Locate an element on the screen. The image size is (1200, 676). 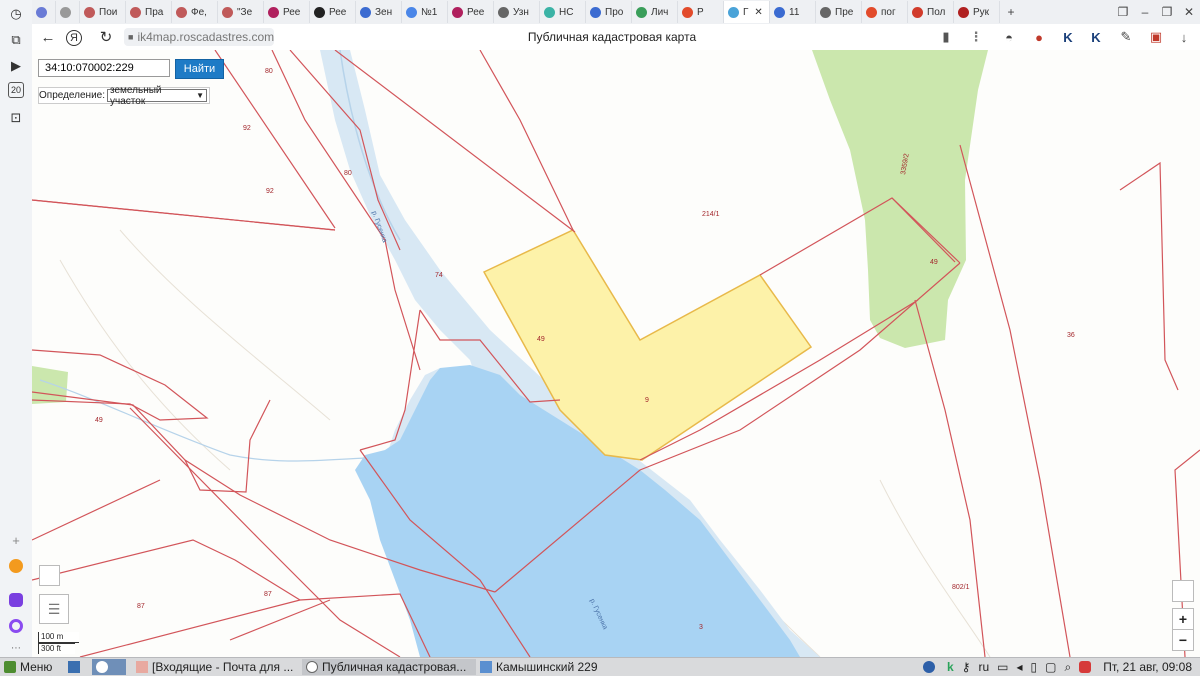
browser-tab: Зен is located at coordinates (379, 12).